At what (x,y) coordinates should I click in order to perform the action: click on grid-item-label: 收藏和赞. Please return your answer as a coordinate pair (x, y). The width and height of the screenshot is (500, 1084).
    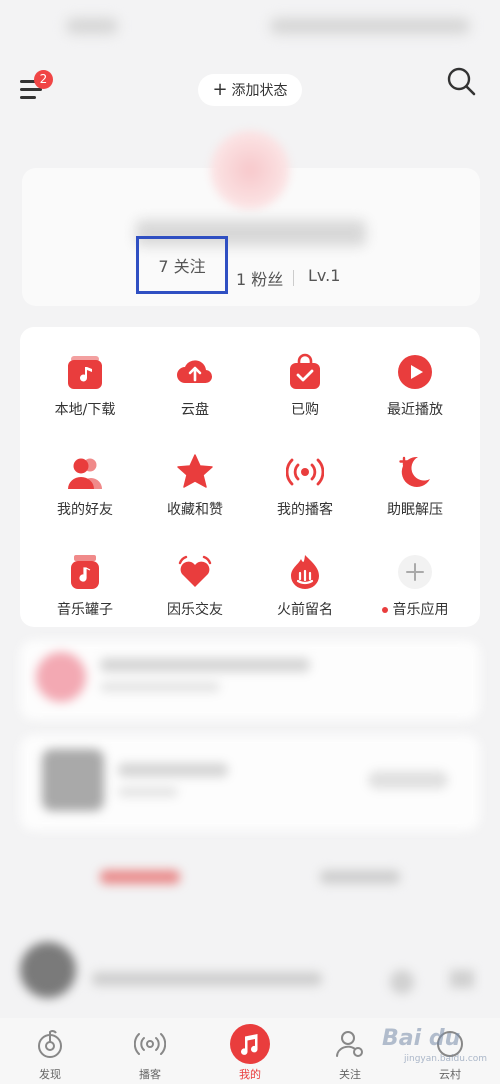
    Looking at the image, I should click on (195, 510).